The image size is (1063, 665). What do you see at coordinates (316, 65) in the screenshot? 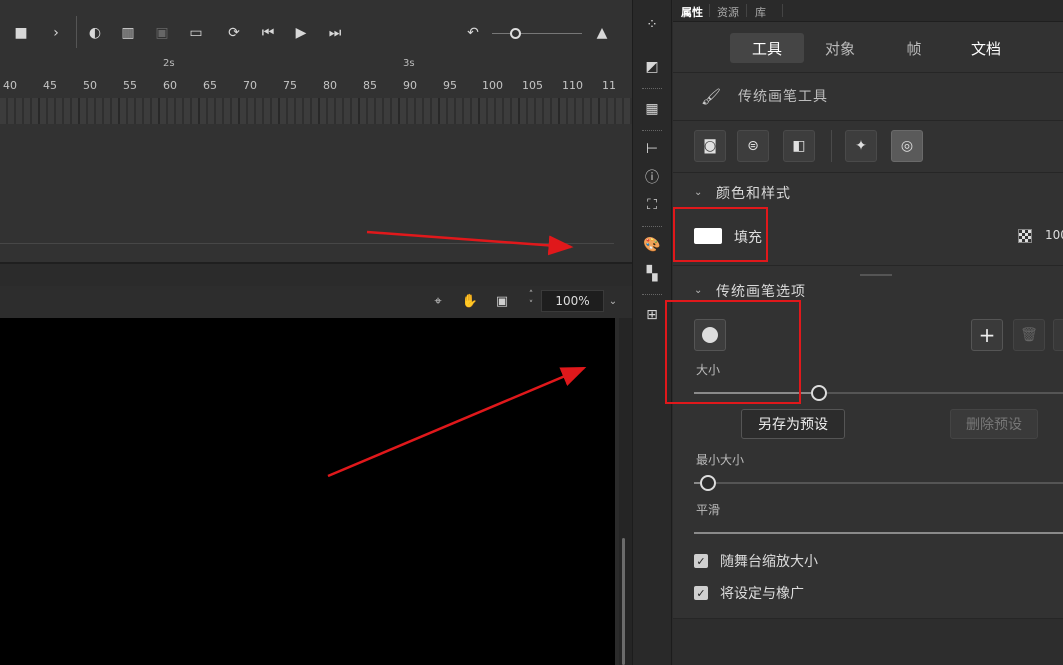
I see `seconds-ruler: 2s 3s` at bounding box center [316, 65].